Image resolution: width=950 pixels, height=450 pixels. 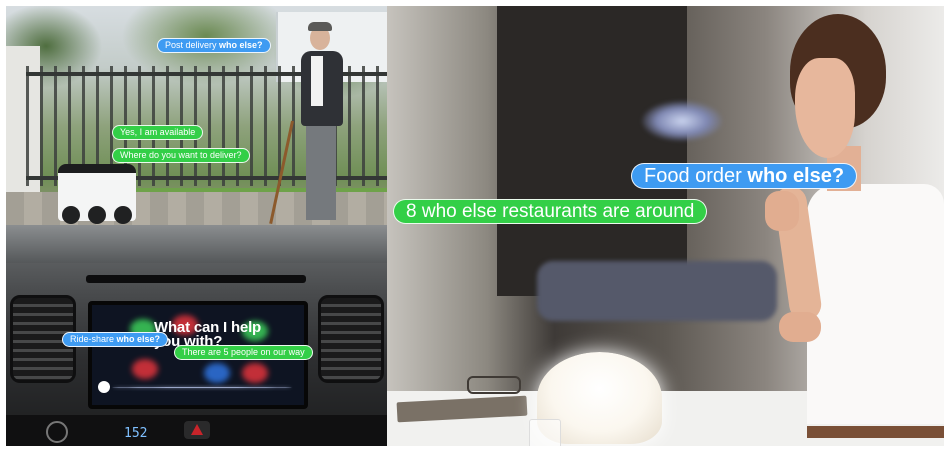 What do you see at coordinates (682, 121) in the screenshot?
I see `ceiling-light` at bounding box center [682, 121].